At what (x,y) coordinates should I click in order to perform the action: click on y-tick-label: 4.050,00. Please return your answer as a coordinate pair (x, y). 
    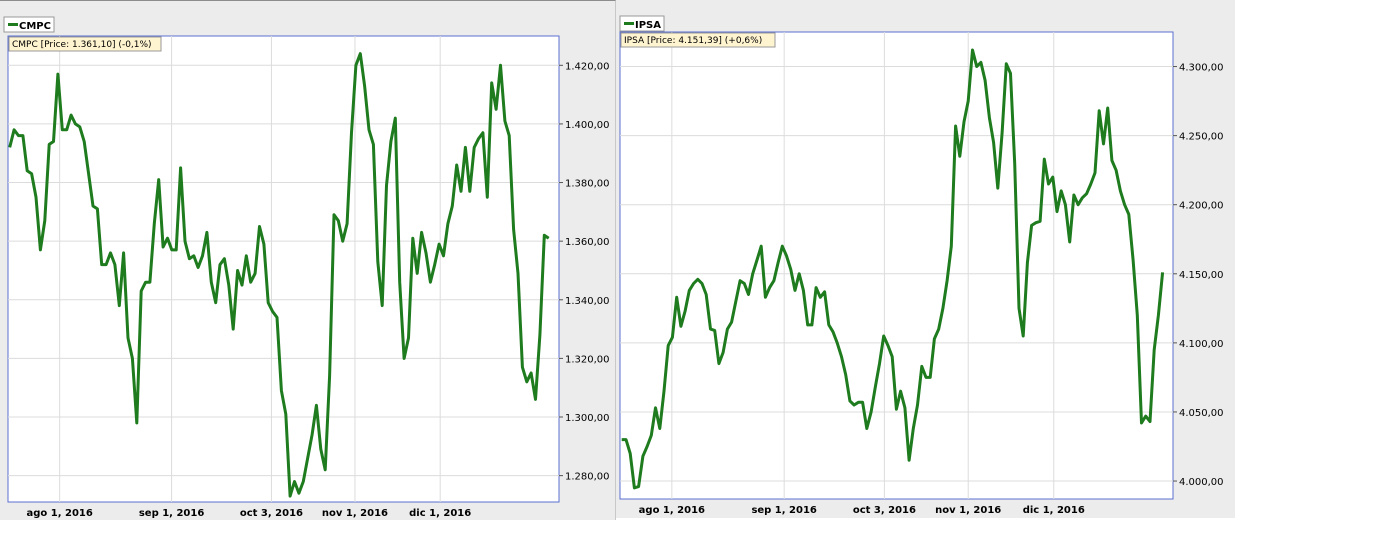
    Looking at the image, I should click on (1201, 413).